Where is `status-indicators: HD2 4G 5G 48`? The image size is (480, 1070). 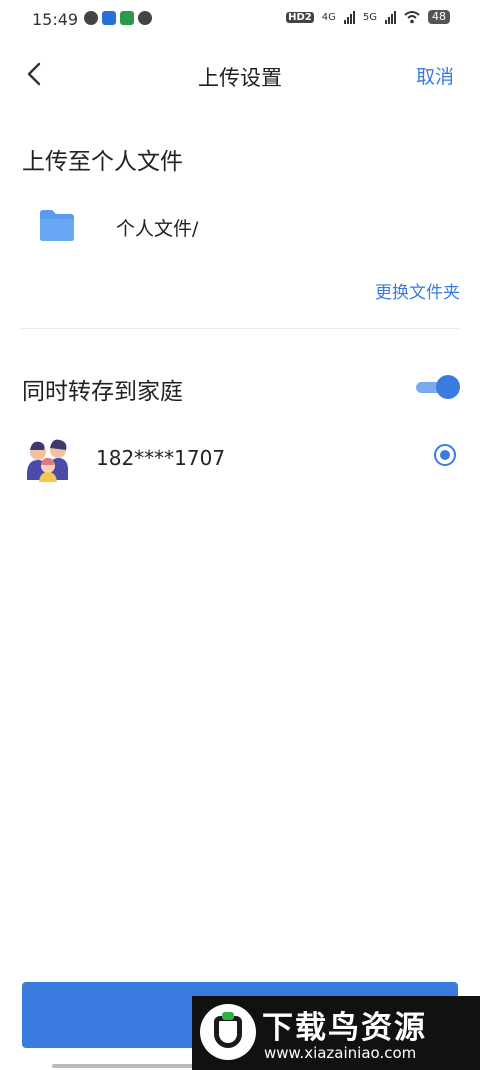 status-indicators: HD2 4G 5G 48 is located at coordinates (368, 17).